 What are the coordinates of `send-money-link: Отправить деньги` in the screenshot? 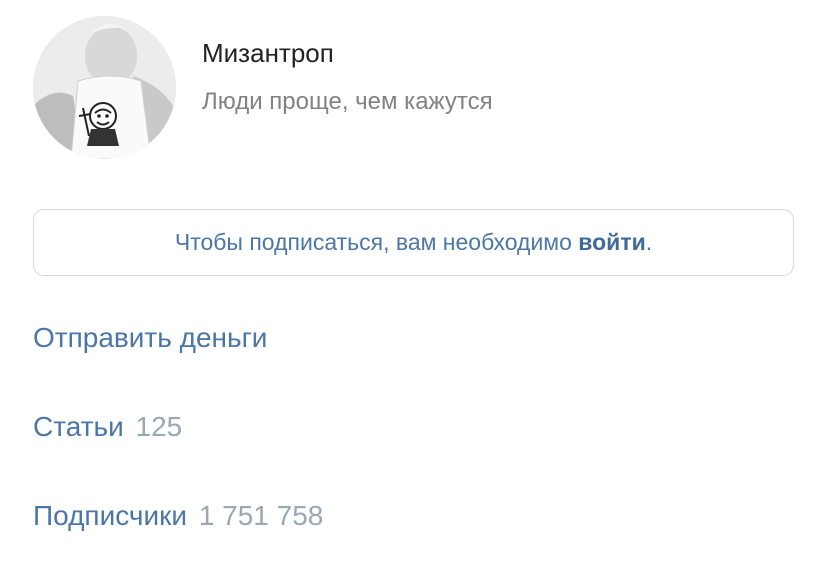 It's located at (150, 338).